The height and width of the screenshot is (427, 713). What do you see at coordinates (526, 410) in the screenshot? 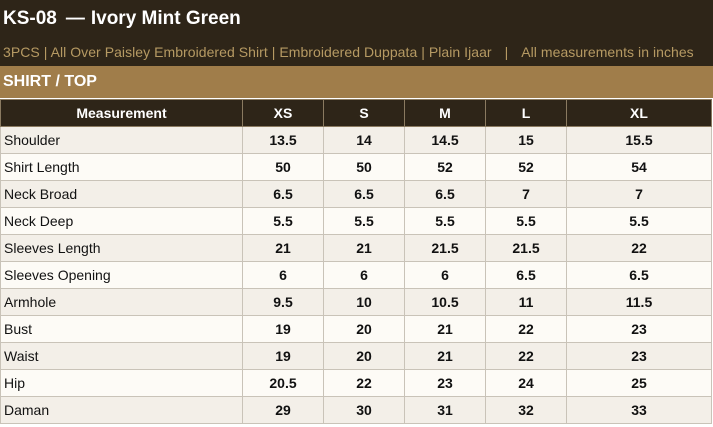
I see `table-cell: 32` at bounding box center [526, 410].